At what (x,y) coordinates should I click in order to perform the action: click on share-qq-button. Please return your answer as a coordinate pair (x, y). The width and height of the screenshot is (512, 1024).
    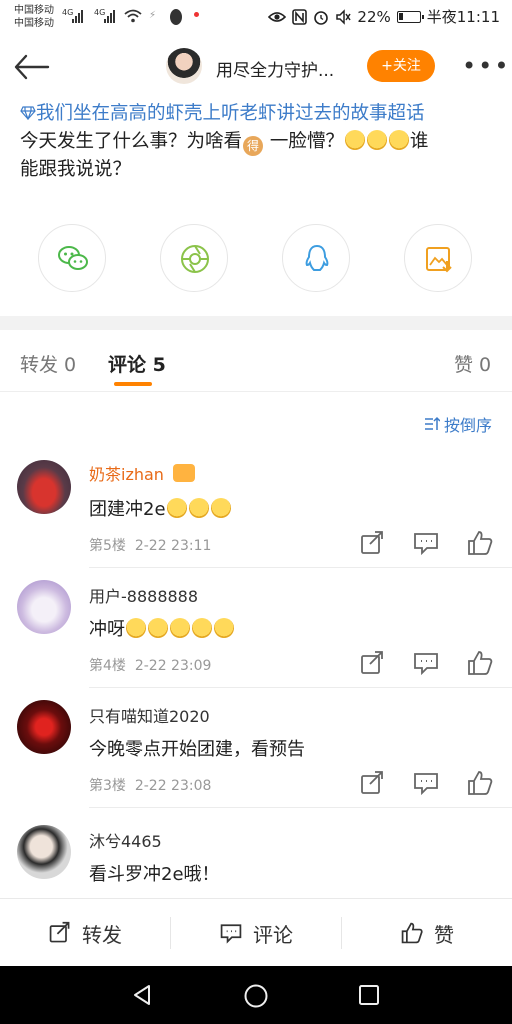
    Looking at the image, I should click on (316, 258).